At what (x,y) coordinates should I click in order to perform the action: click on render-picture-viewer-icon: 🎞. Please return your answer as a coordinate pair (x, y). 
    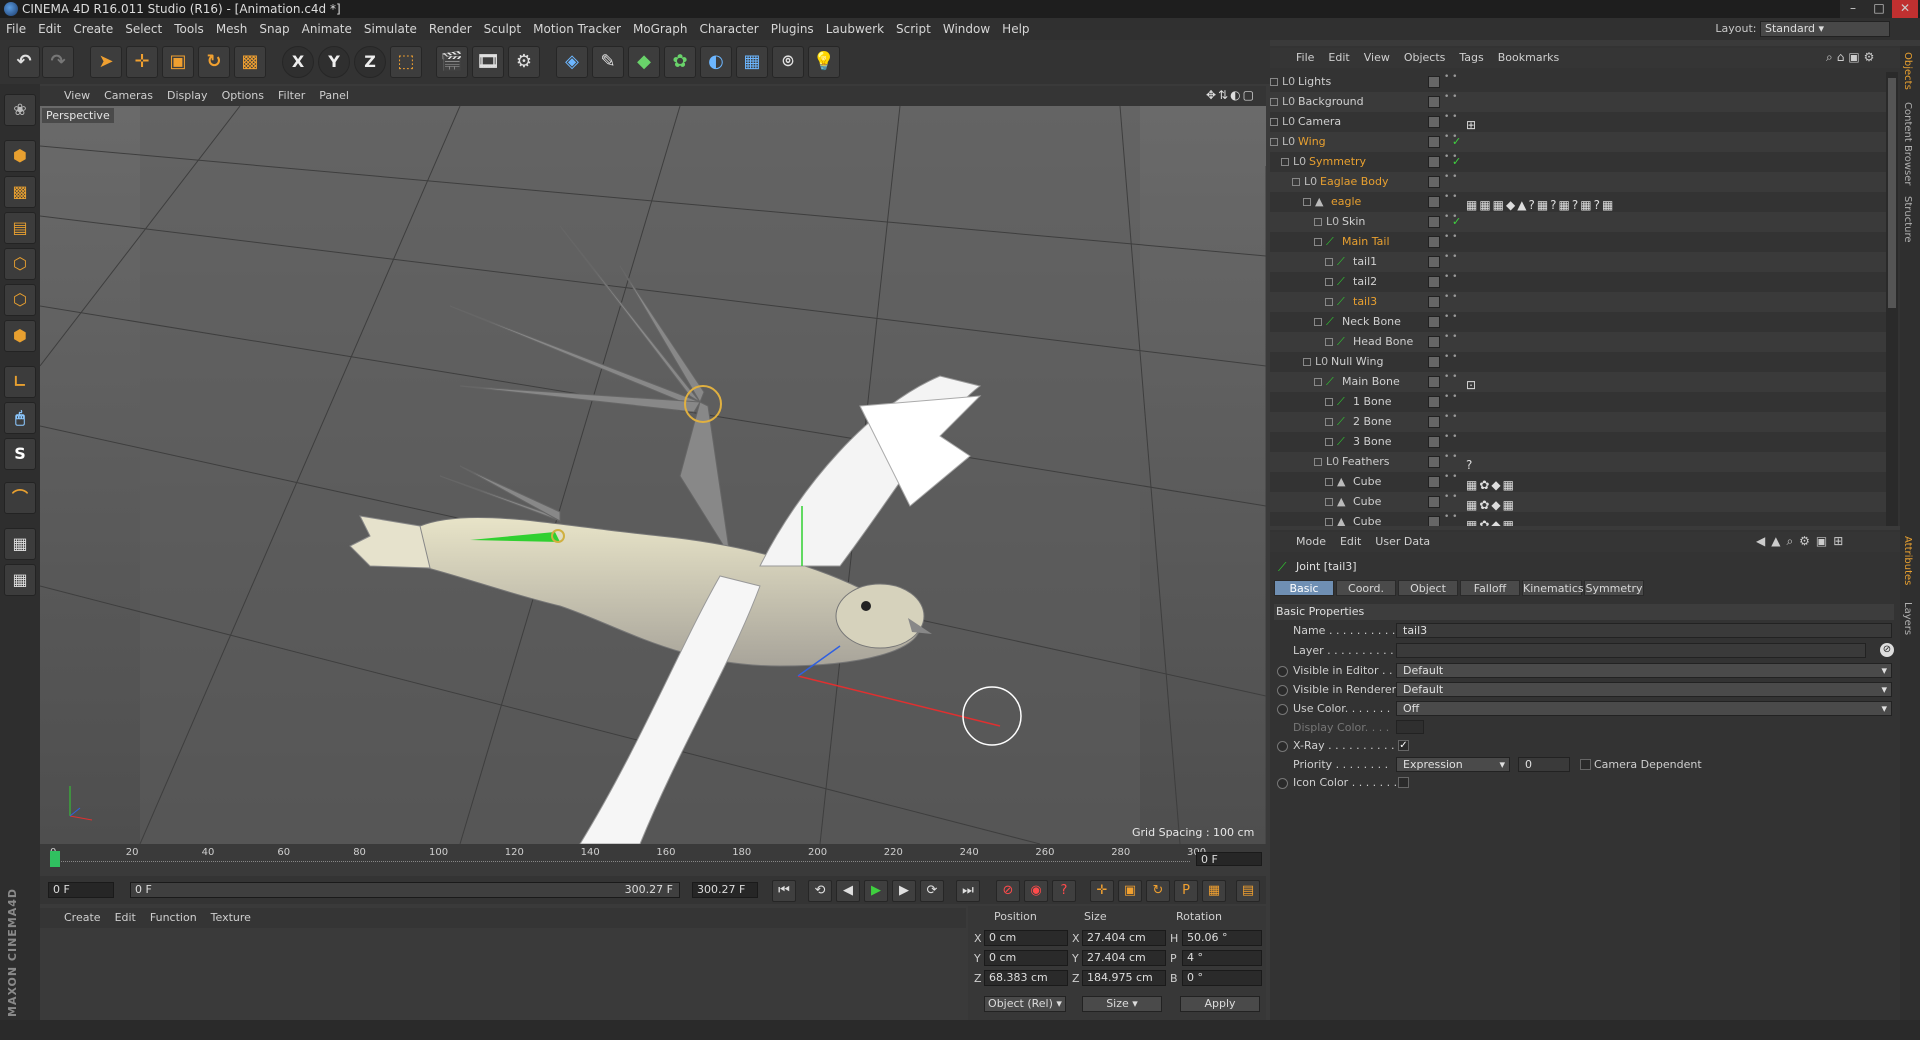
    Looking at the image, I should click on (488, 62).